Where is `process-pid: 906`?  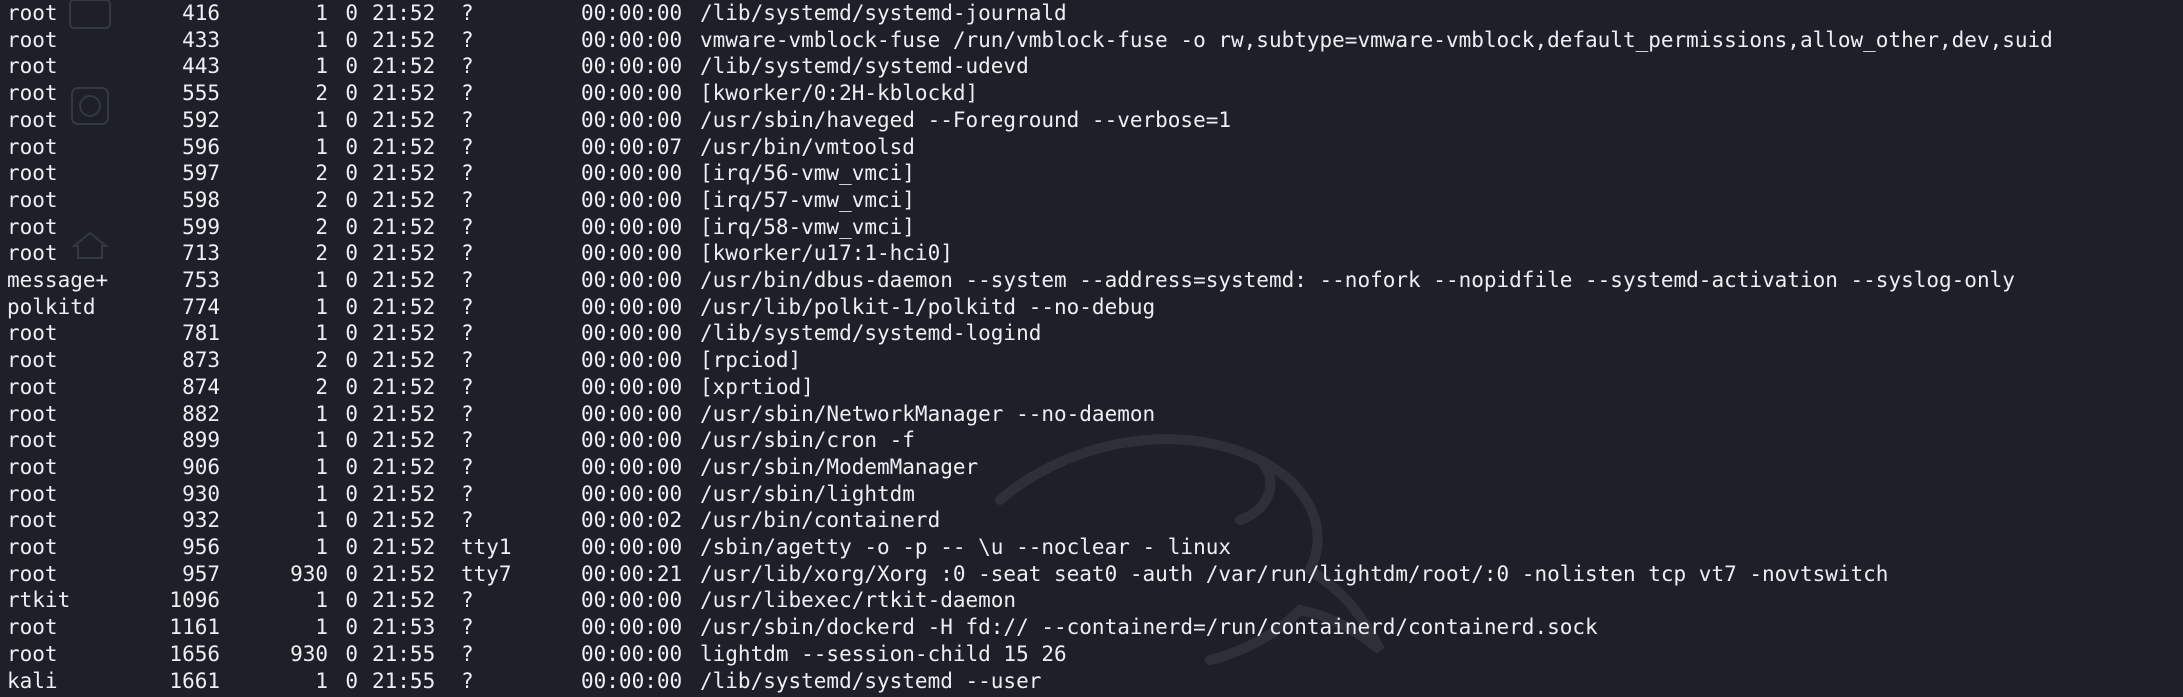
process-pid: 906 is located at coordinates (201, 466).